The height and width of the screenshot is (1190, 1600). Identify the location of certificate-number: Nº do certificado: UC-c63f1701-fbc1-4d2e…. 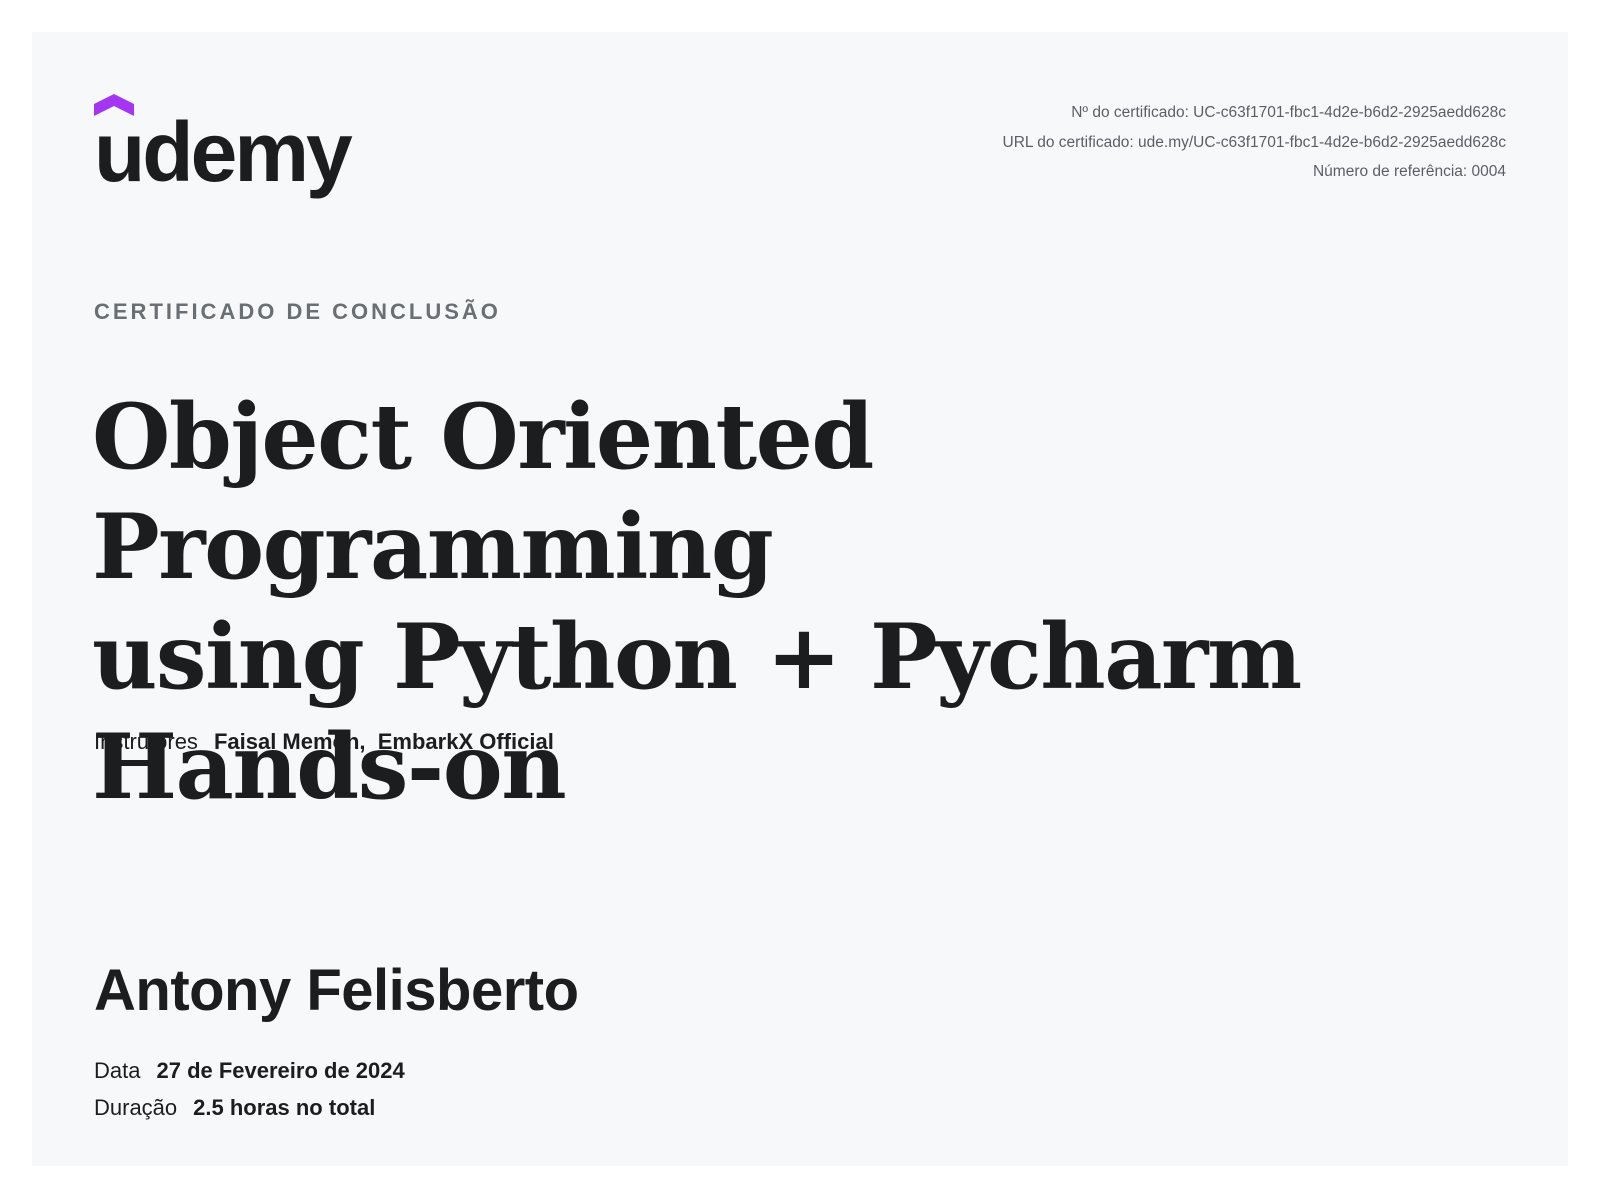
(1288, 112).